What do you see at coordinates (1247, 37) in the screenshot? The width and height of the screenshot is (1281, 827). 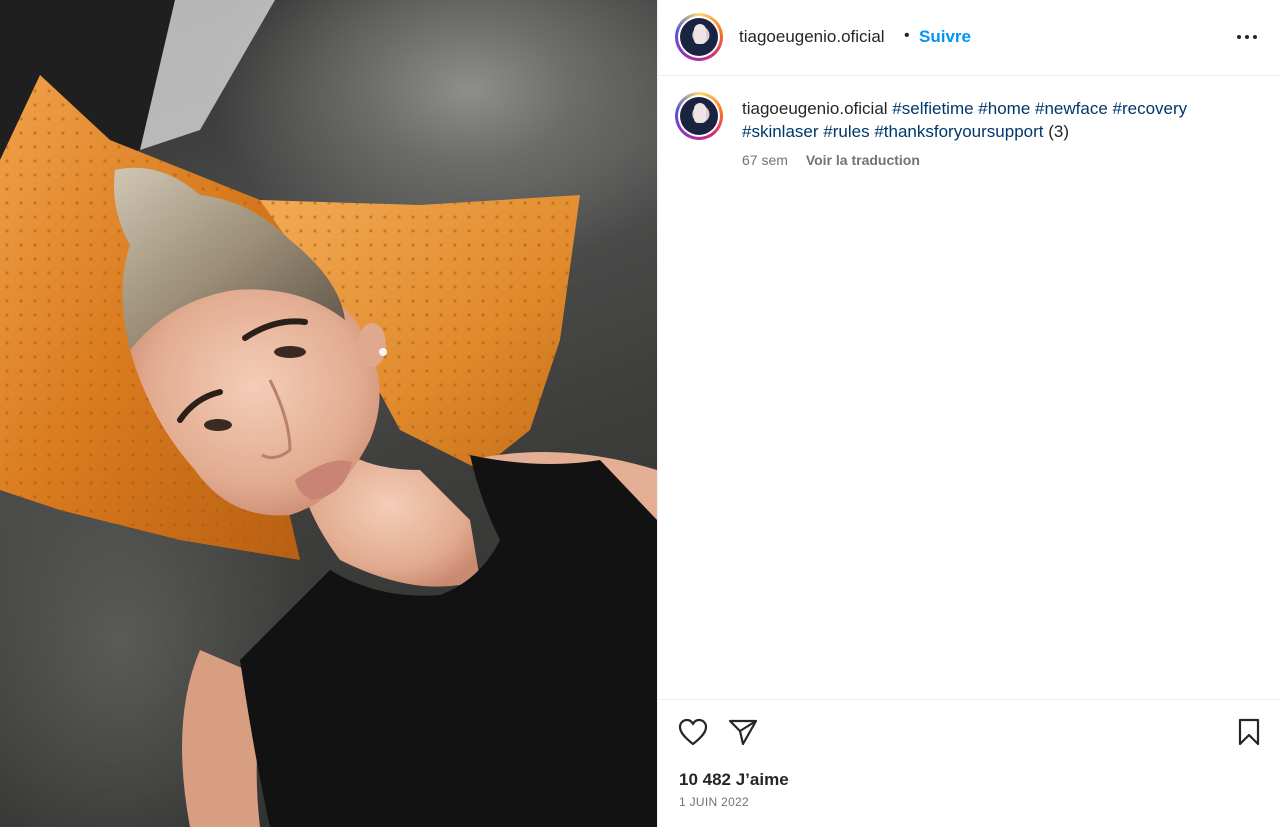 I see `more-horizontal-icon` at bounding box center [1247, 37].